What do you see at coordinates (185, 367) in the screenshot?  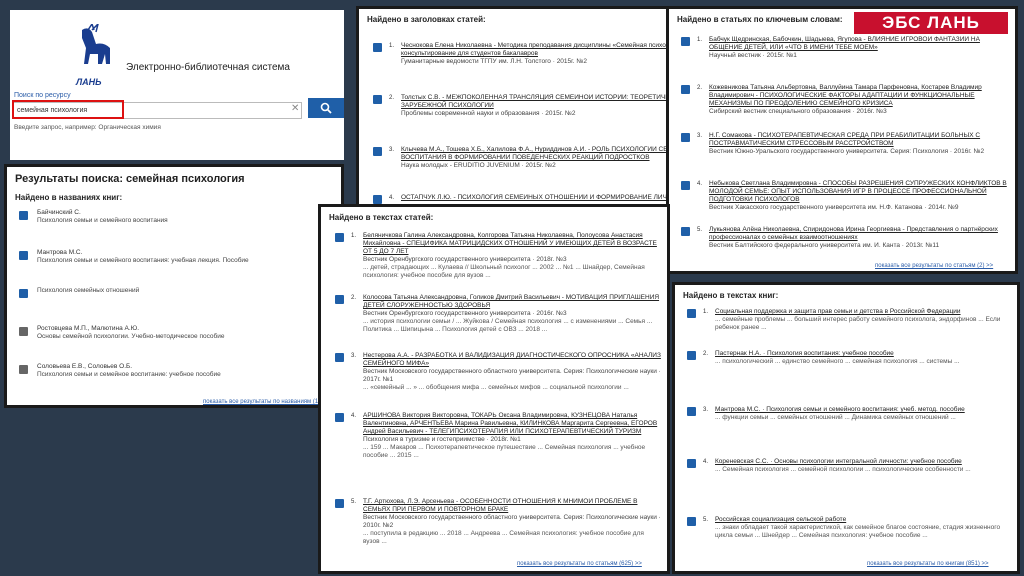 I see `result-author: Соловьева Е.В., Соловьев О.Б.` at bounding box center [185, 367].